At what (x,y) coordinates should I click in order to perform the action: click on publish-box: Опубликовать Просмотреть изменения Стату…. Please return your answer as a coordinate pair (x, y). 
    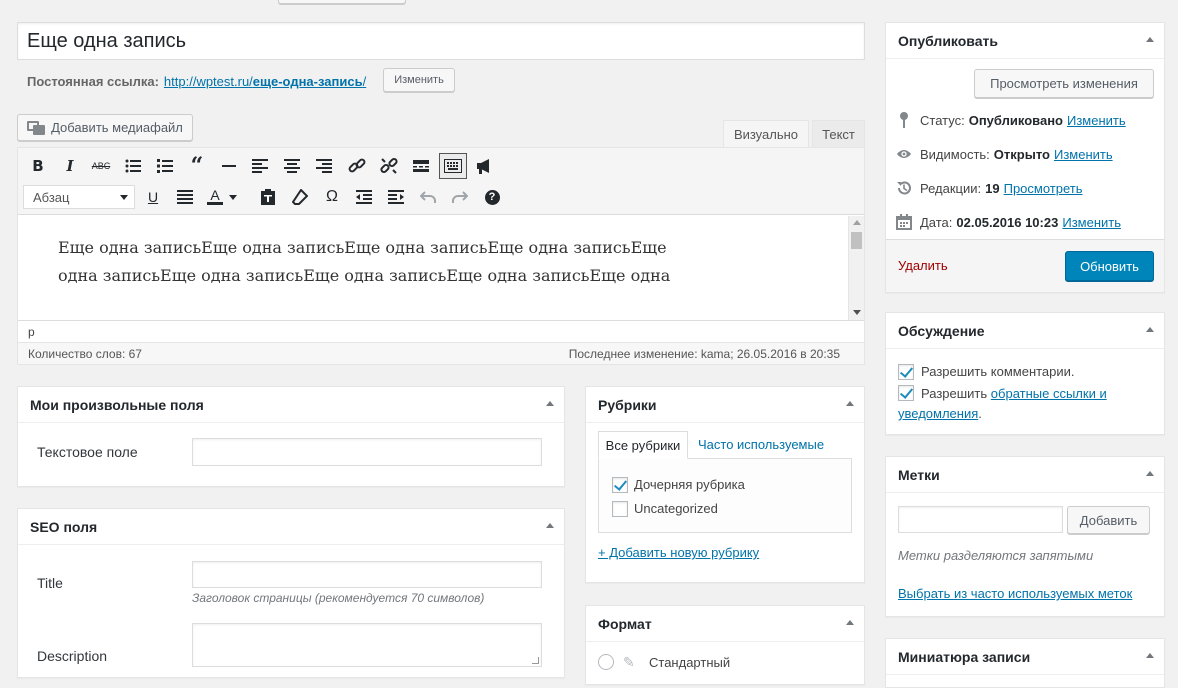
    Looking at the image, I should click on (1025, 157).